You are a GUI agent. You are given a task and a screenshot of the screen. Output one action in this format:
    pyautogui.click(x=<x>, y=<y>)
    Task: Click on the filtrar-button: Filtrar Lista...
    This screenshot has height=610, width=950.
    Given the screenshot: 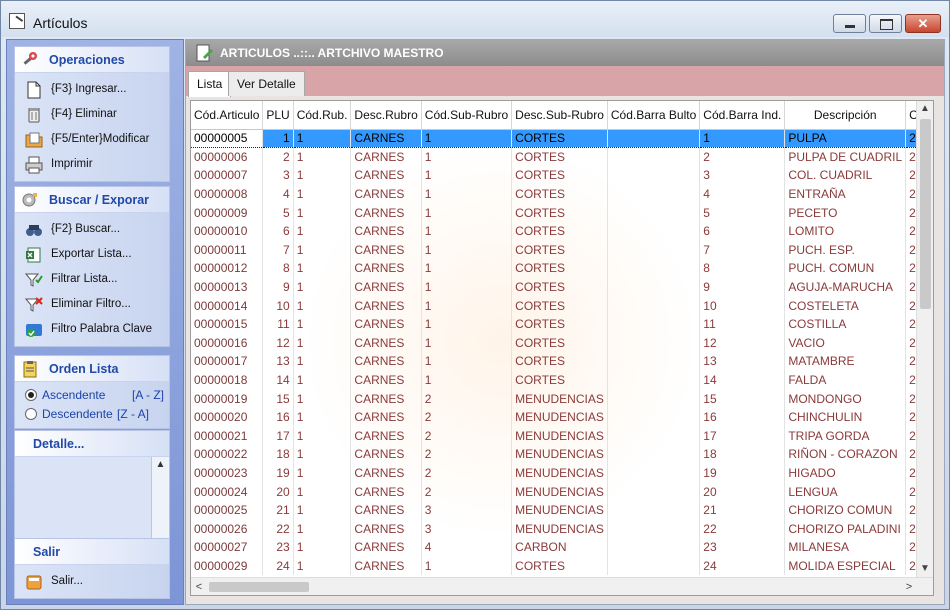 What is the action you would take?
    pyautogui.click(x=92, y=279)
    